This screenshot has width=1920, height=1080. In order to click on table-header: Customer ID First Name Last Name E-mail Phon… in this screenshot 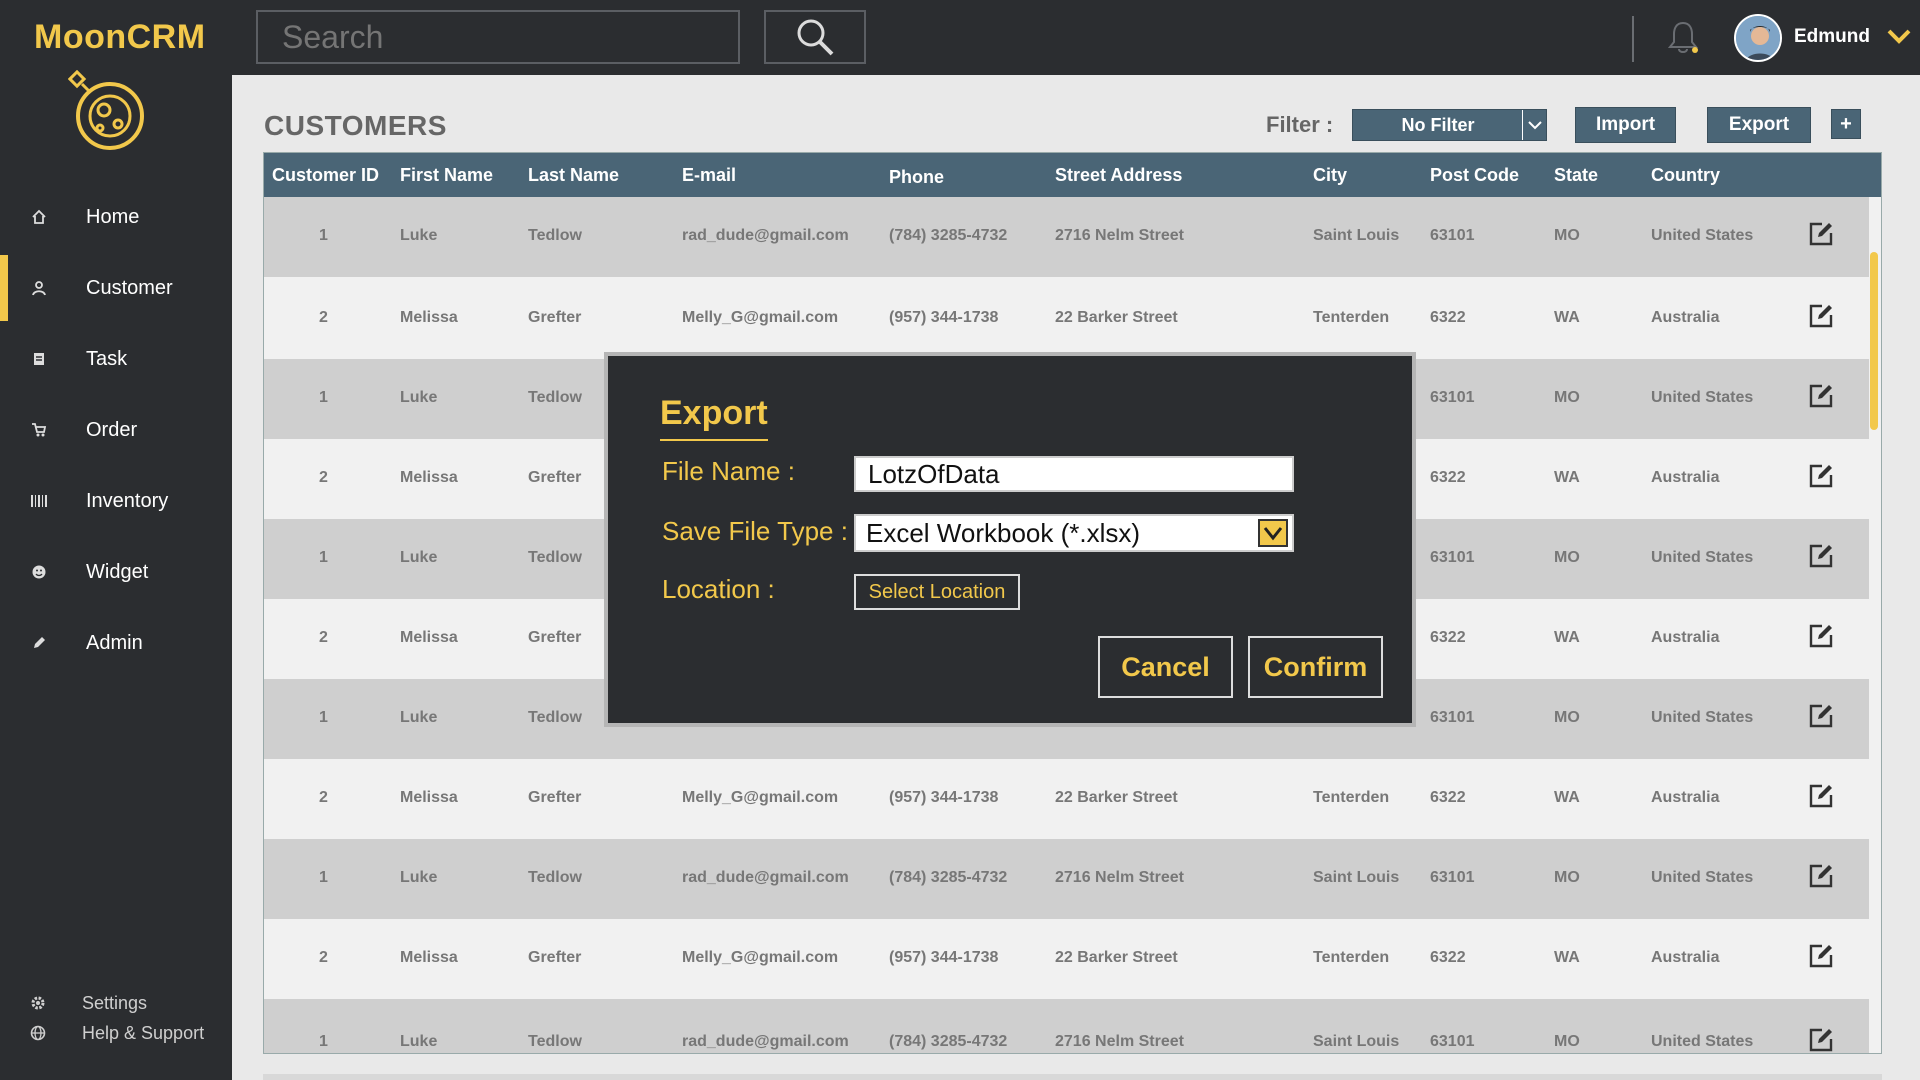, I will do `click(1072, 175)`.